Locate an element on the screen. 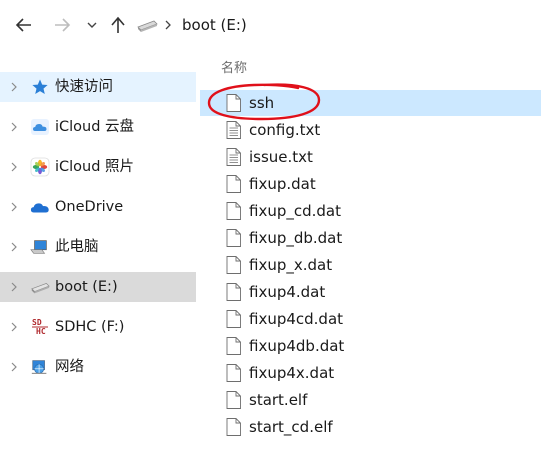  file-name: issue.txt is located at coordinates (281, 157).